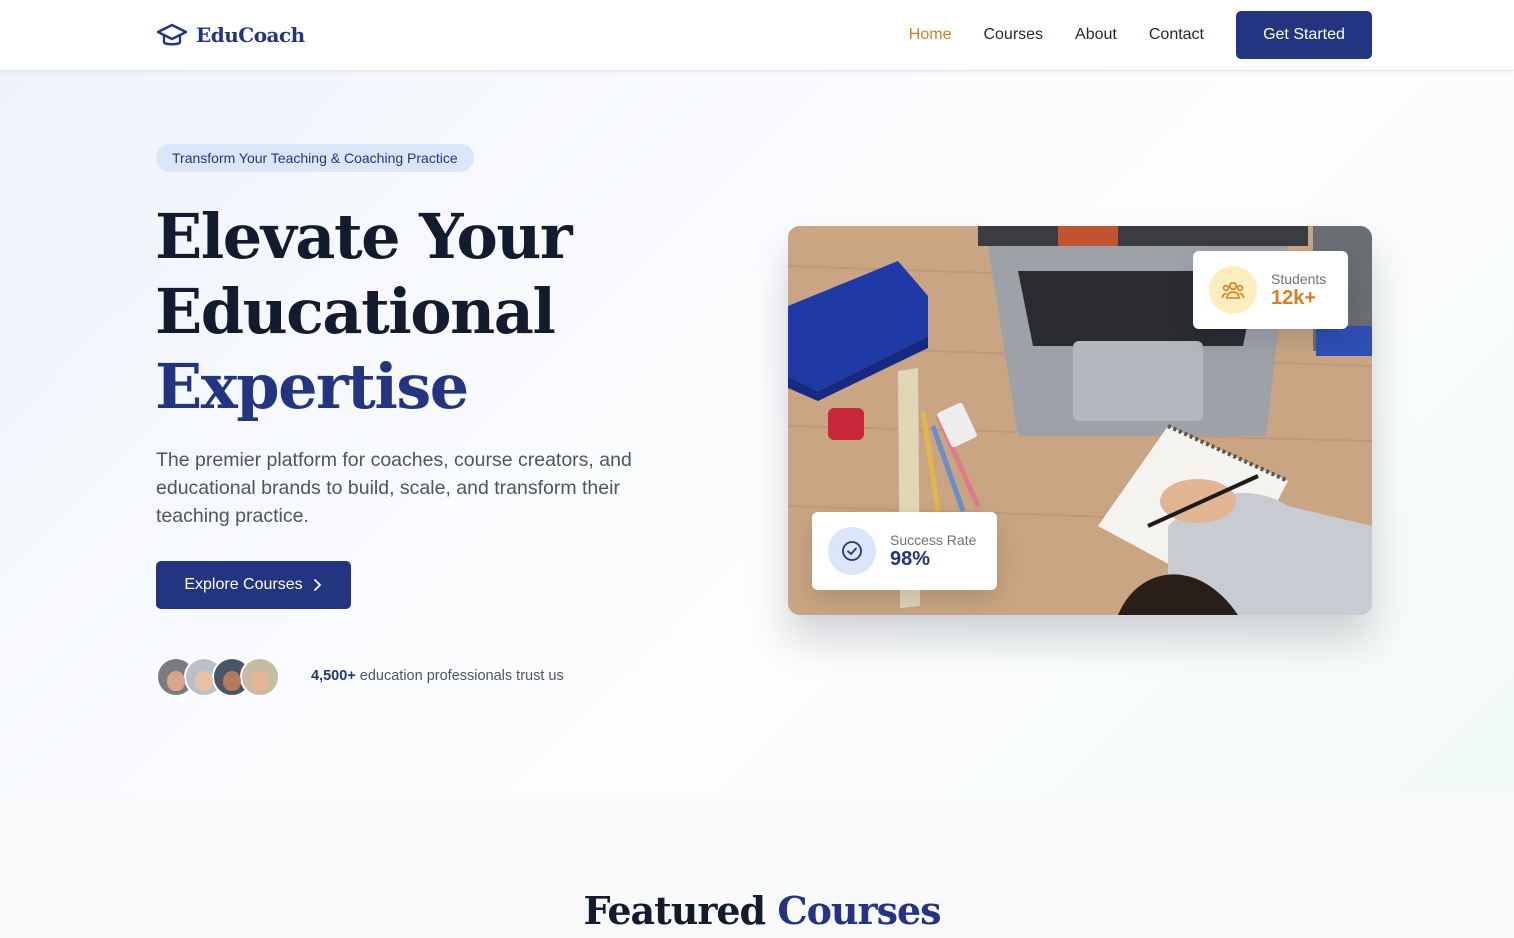 The height and width of the screenshot is (938, 1514). Describe the element at coordinates (674, 910) in the screenshot. I see `featured-title-main: Featured` at that location.